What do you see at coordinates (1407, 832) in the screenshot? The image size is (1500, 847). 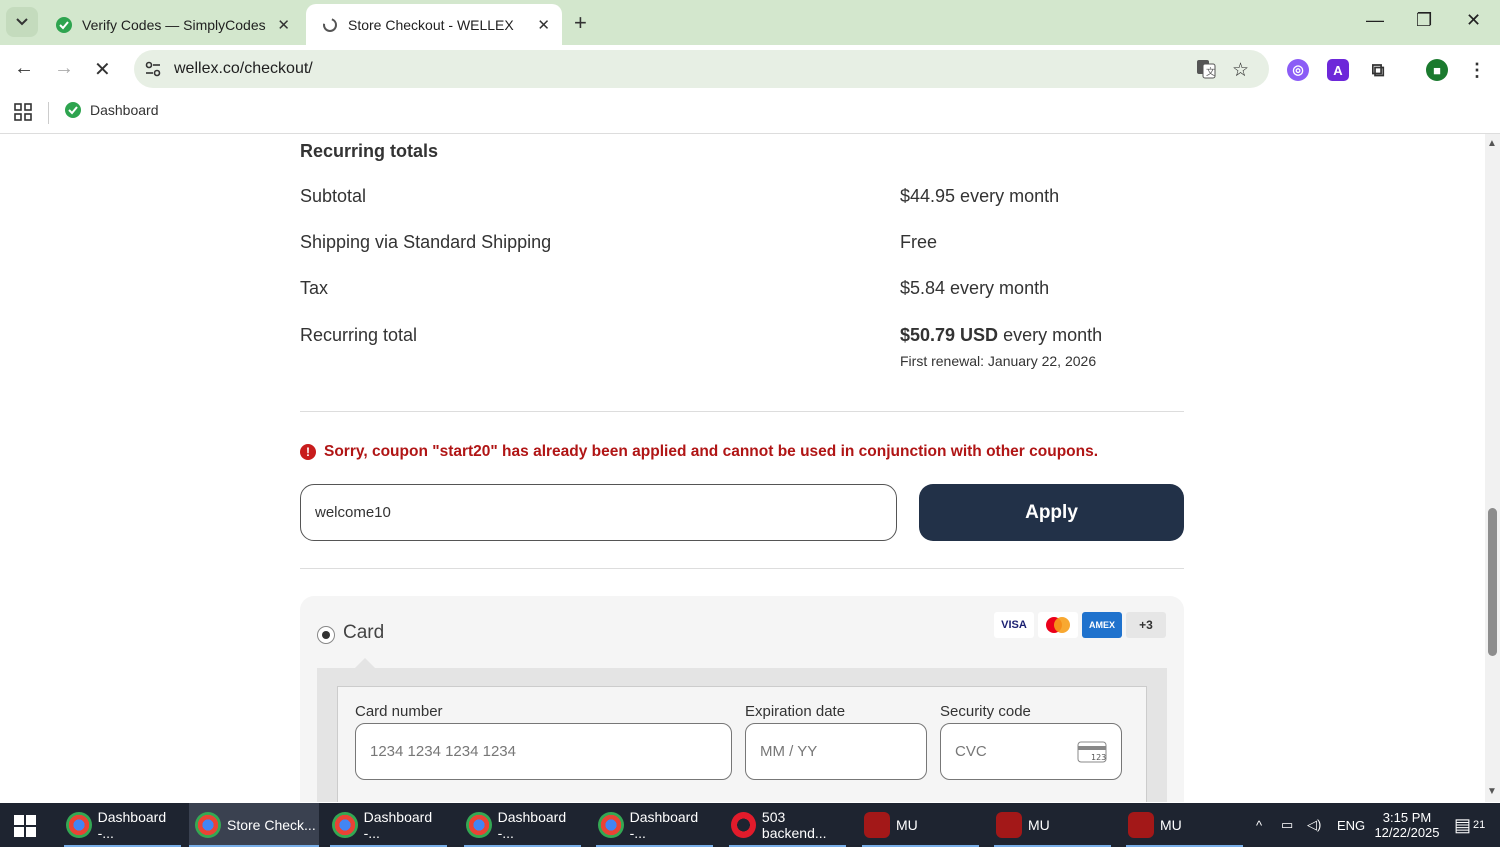 I see `clock-date: 12/22/2025` at bounding box center [1407, 832].